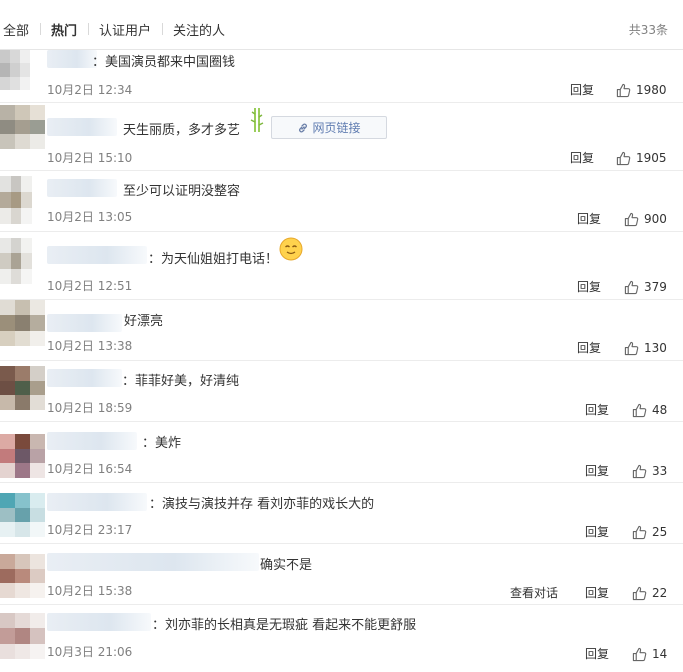 This screenshot has height=672, width=683. What do you see at coordinates (90, 346) in the screenshot?
I see `comment-time: 10月2日 13:38` at bounding box center [90, 346].